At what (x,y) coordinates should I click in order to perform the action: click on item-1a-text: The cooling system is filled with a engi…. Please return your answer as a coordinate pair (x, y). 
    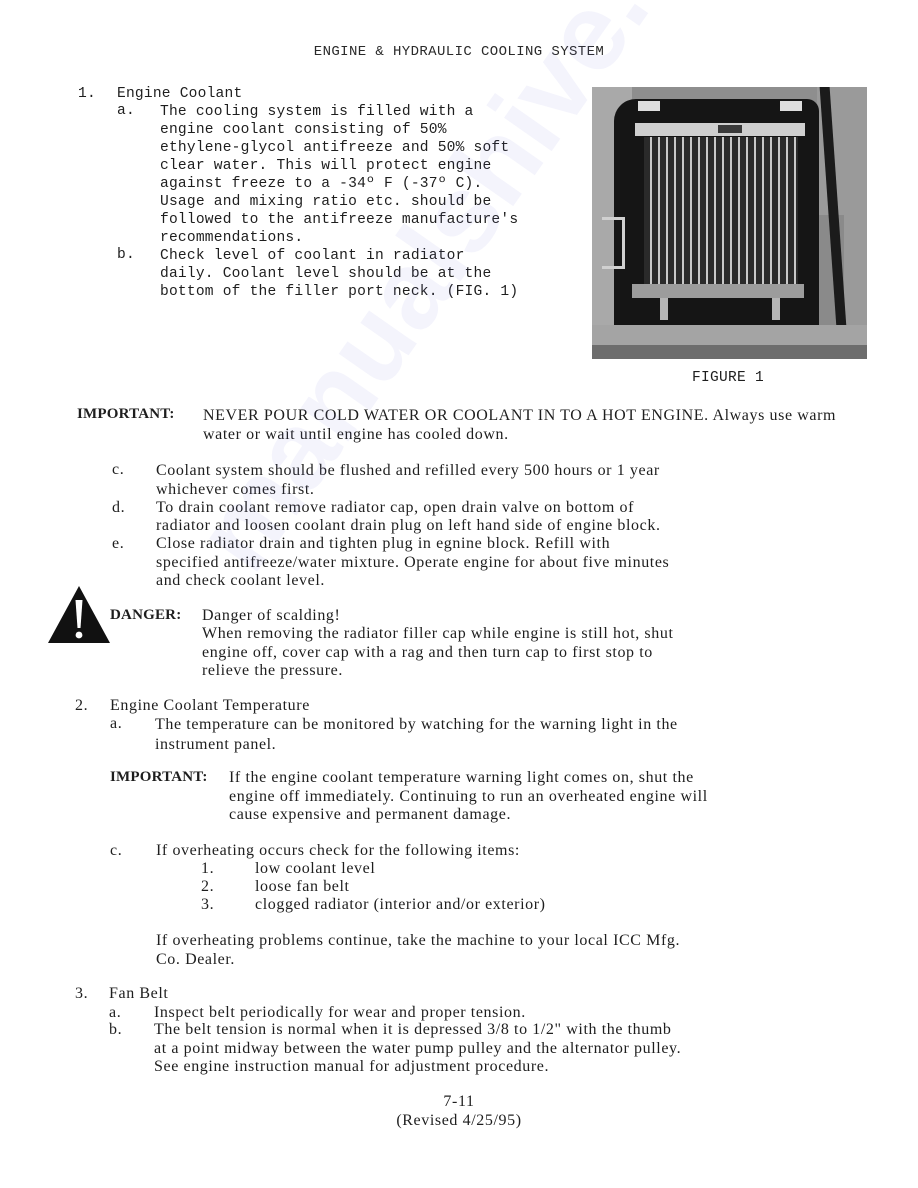
    Looking at the image, I should click on (339, 175).